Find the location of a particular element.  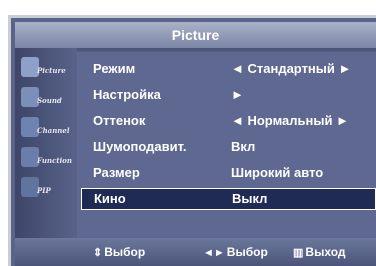

menu-item-label: Настройка is located at coordinates (127, 94).